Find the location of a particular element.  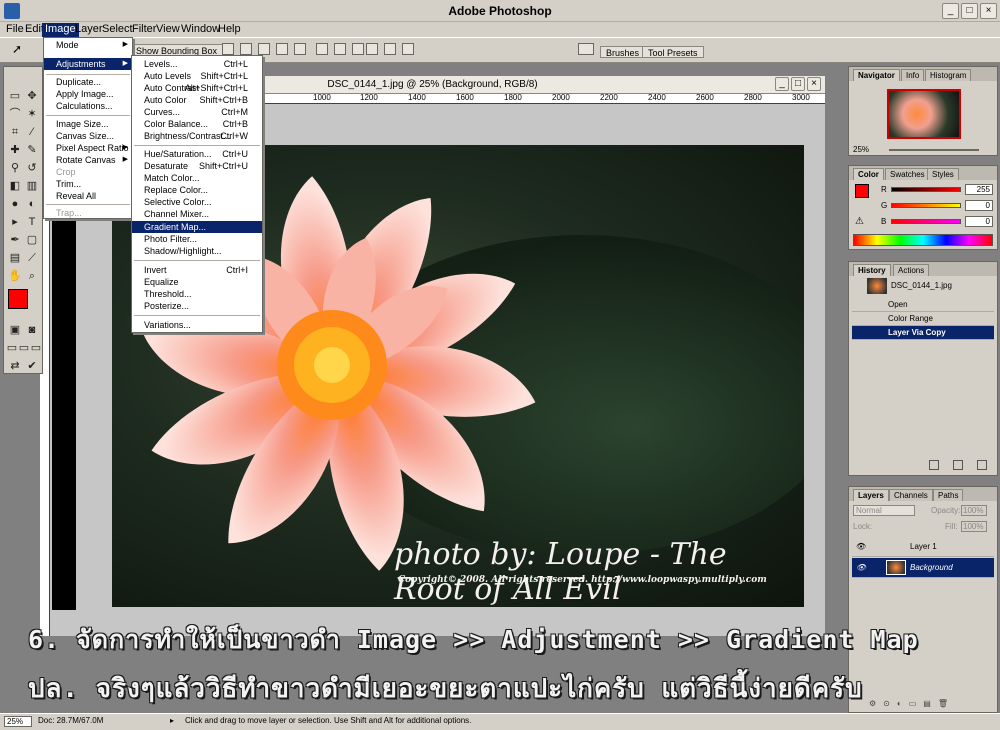

blur-tool-icon: ● is located at coordinates (15, 204).